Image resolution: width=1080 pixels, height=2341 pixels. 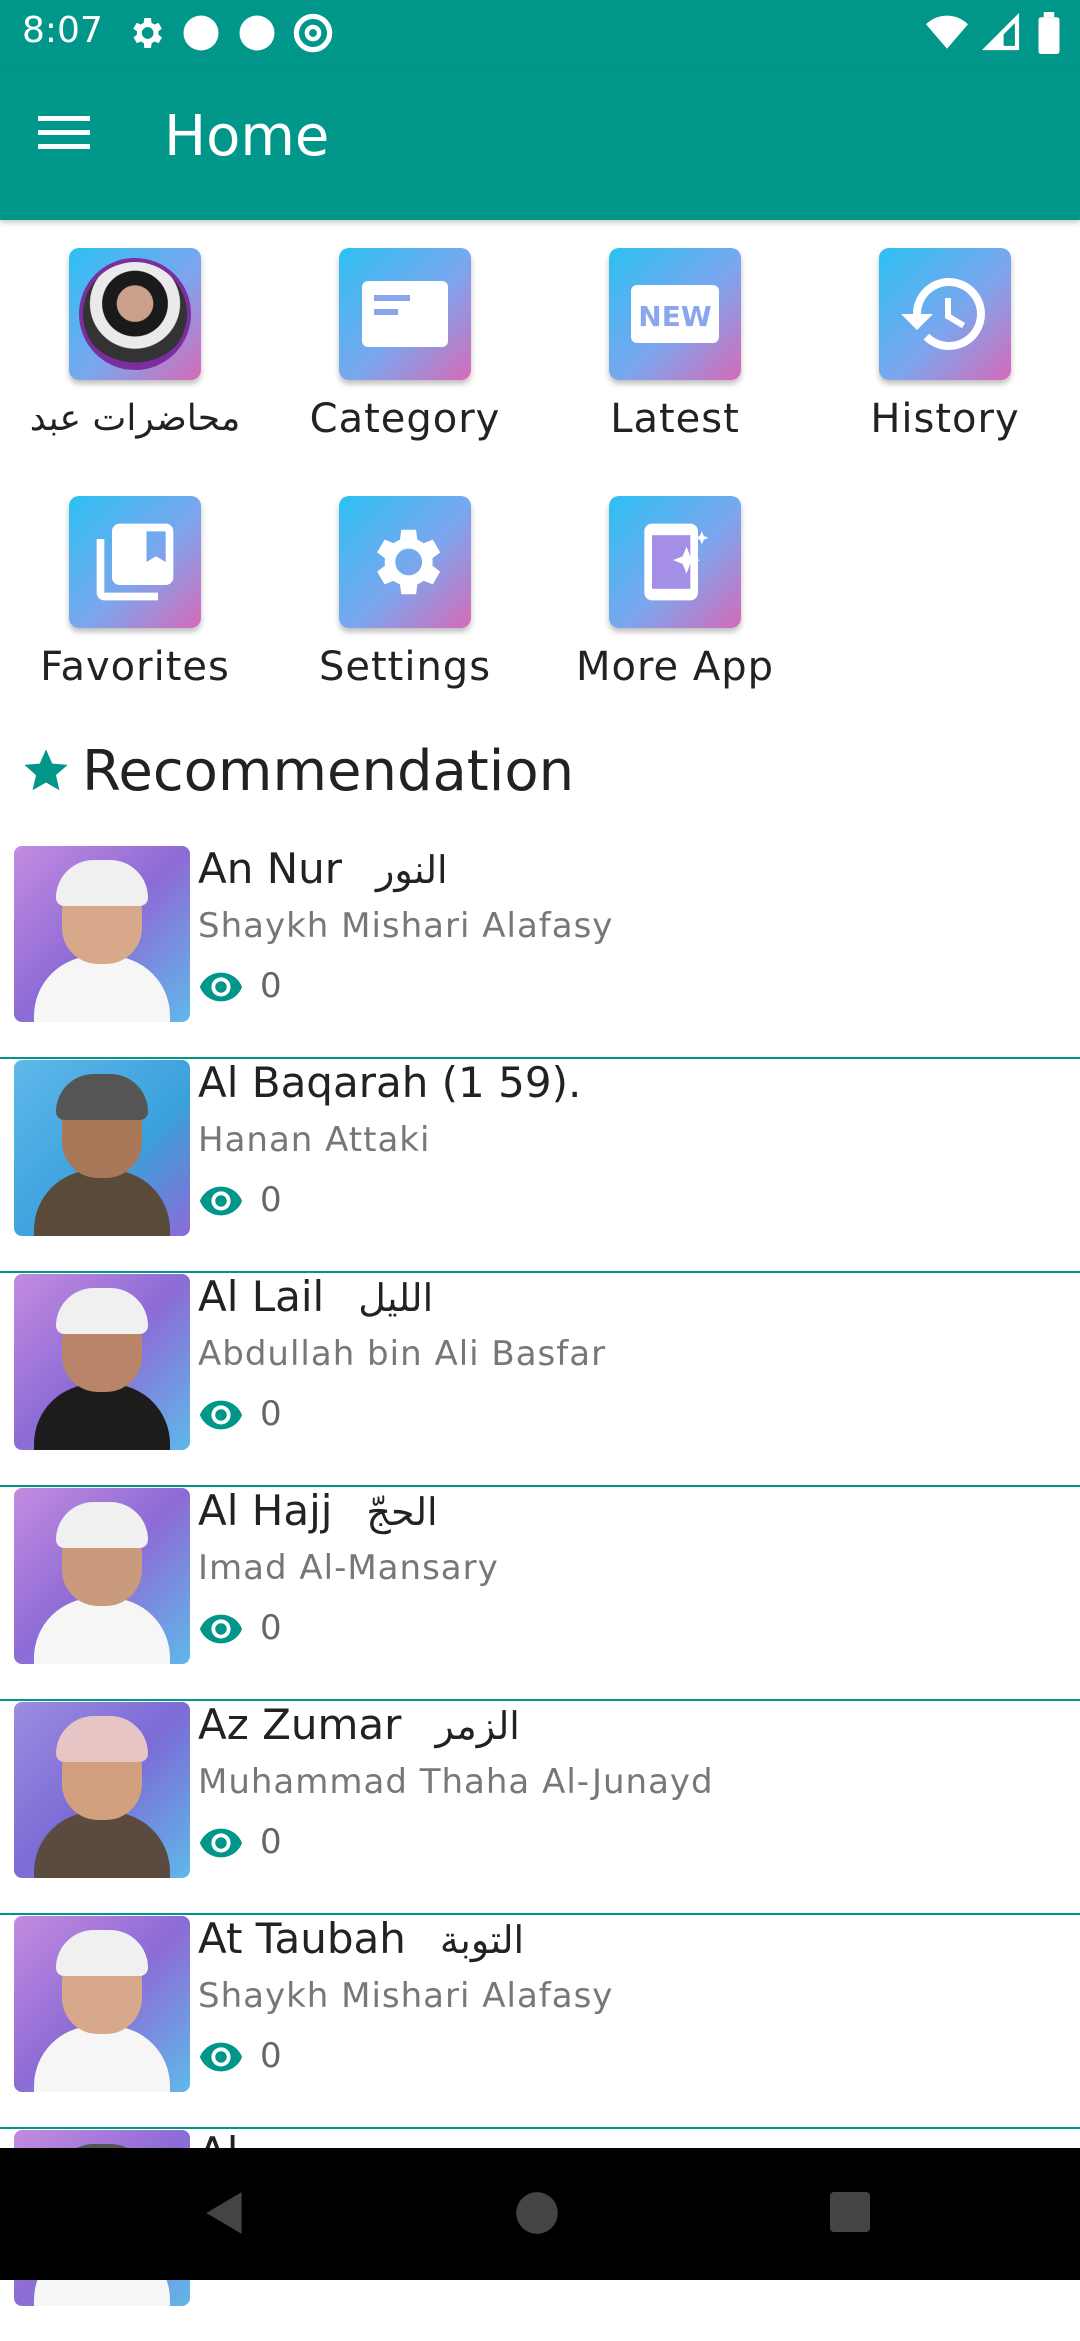 I want to click on list-item: Al Hajj الحجّ Imad Al-Mansary 0, so click(x=540, y=1593).